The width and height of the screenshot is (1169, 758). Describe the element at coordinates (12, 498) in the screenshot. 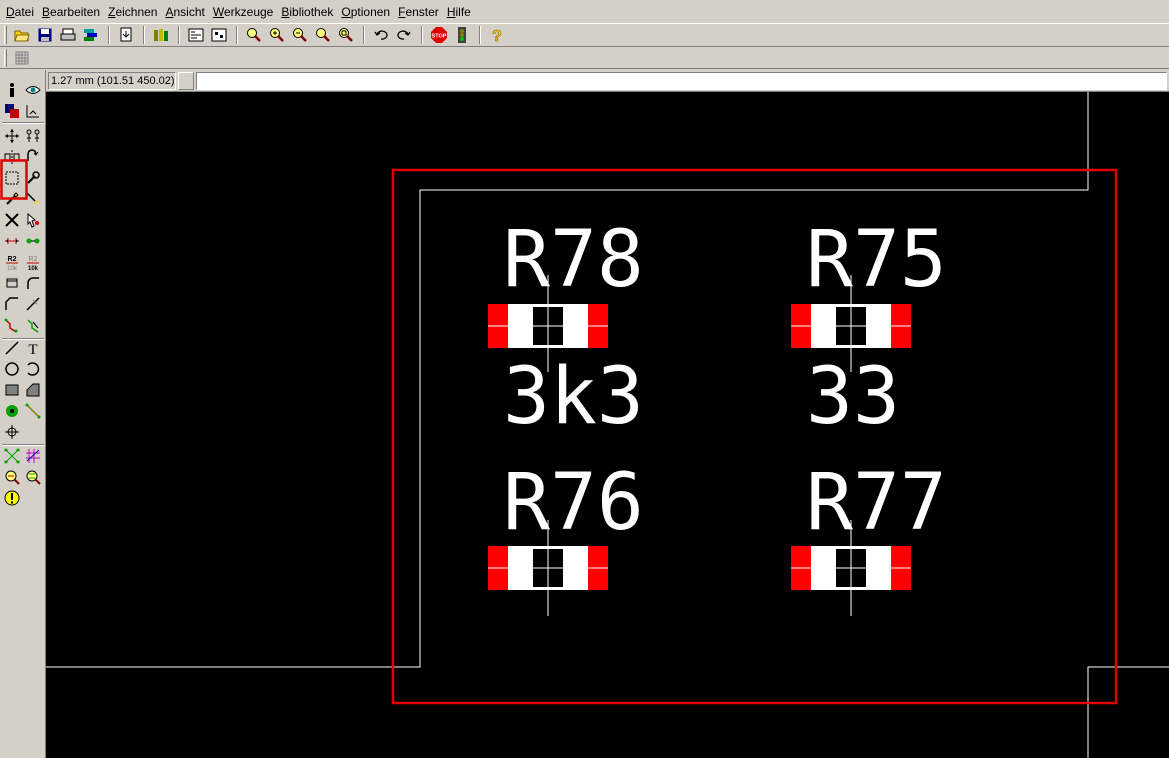

I see `errors-icon` at that location.